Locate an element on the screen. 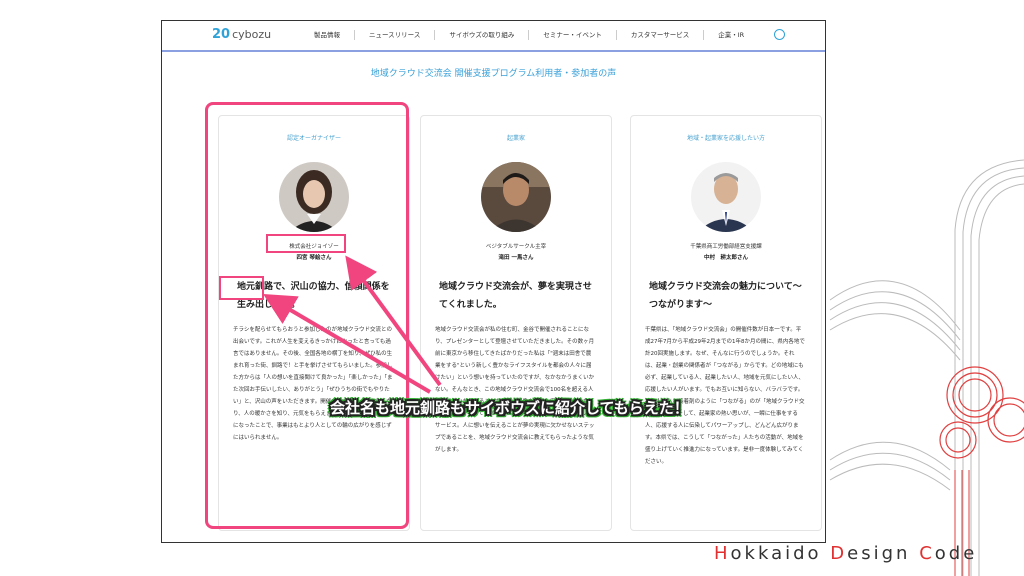  brand-d: D is located at coordinates (839, 553).